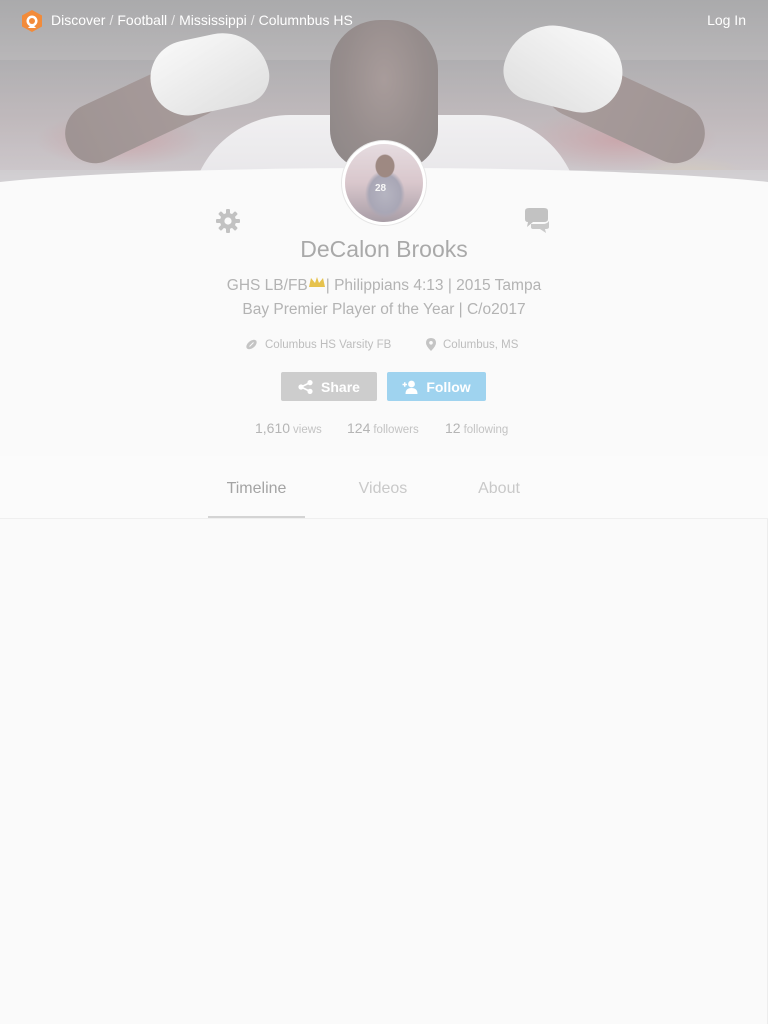 This screenshot has width=768, height=1024. I want to click on share-icon, so click(305, 386).